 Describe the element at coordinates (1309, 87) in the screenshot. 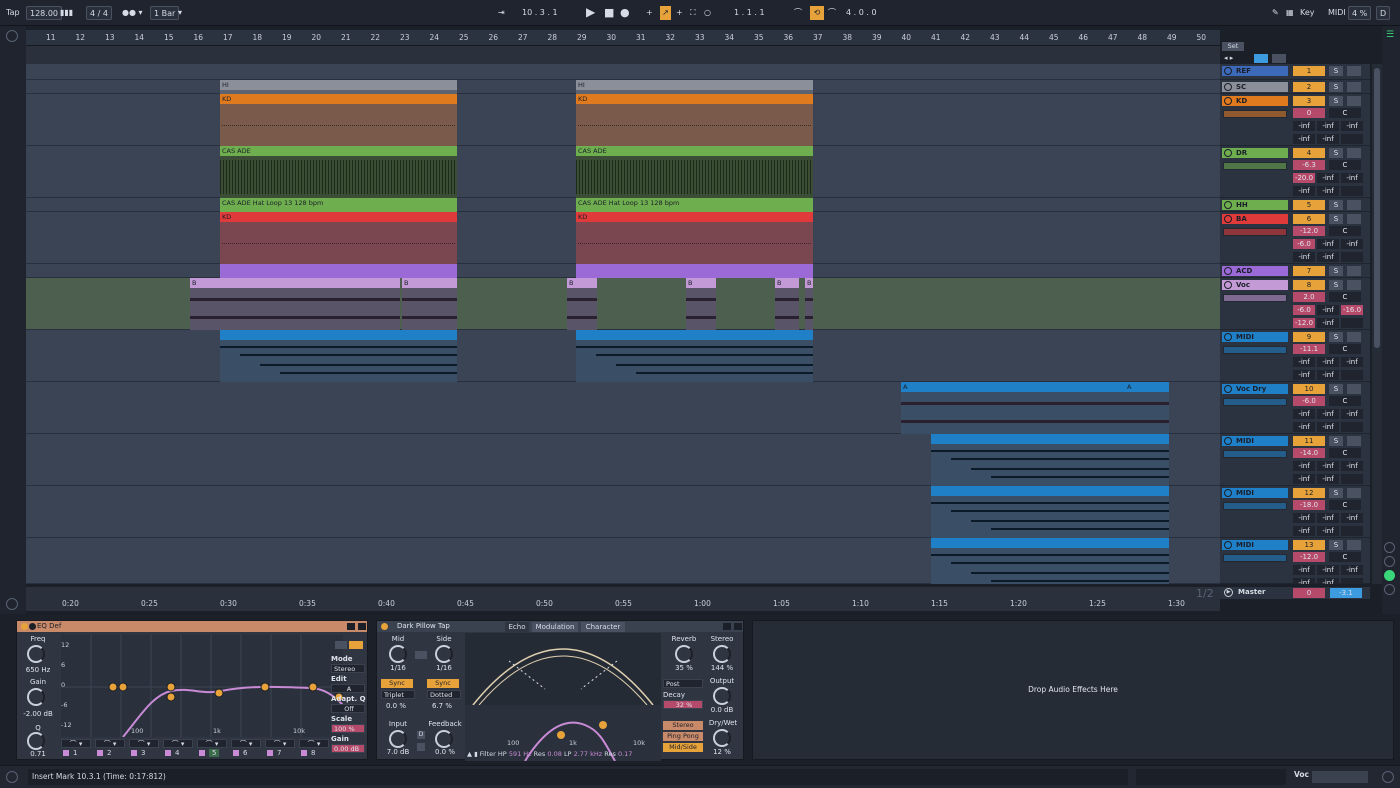

I see `track-number: 2` at that location.